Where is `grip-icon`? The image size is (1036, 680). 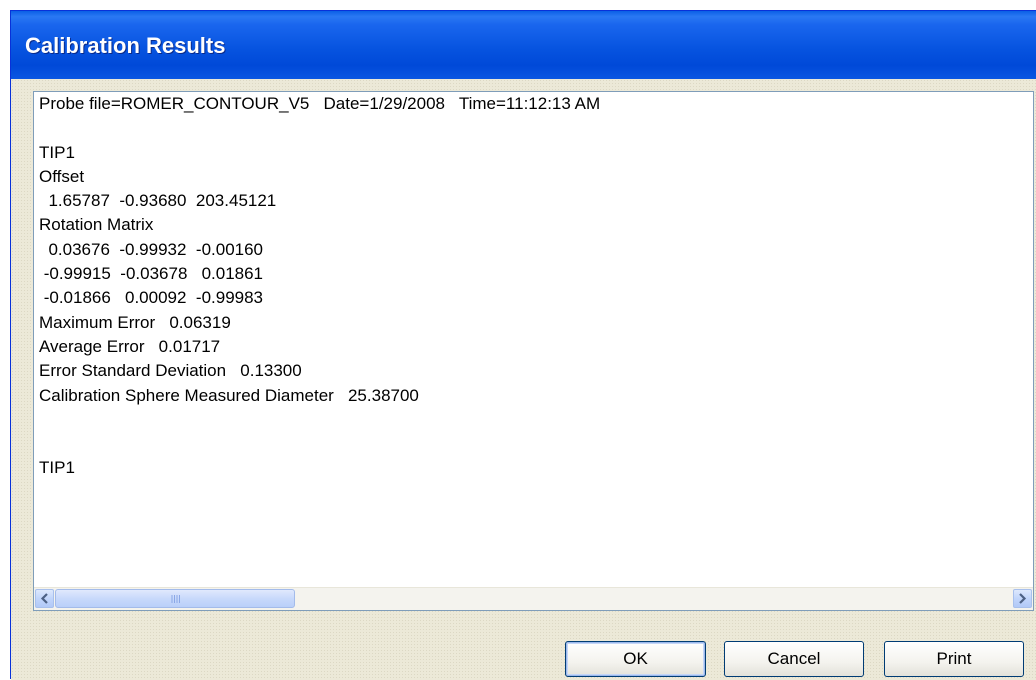
grip-icon is located at coordinates (175, 599).